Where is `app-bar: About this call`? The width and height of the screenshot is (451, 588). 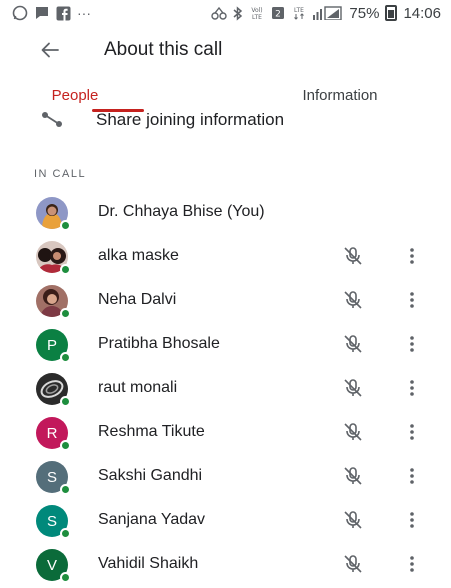 app-bar: About this call is located at coordinates (225, 50).